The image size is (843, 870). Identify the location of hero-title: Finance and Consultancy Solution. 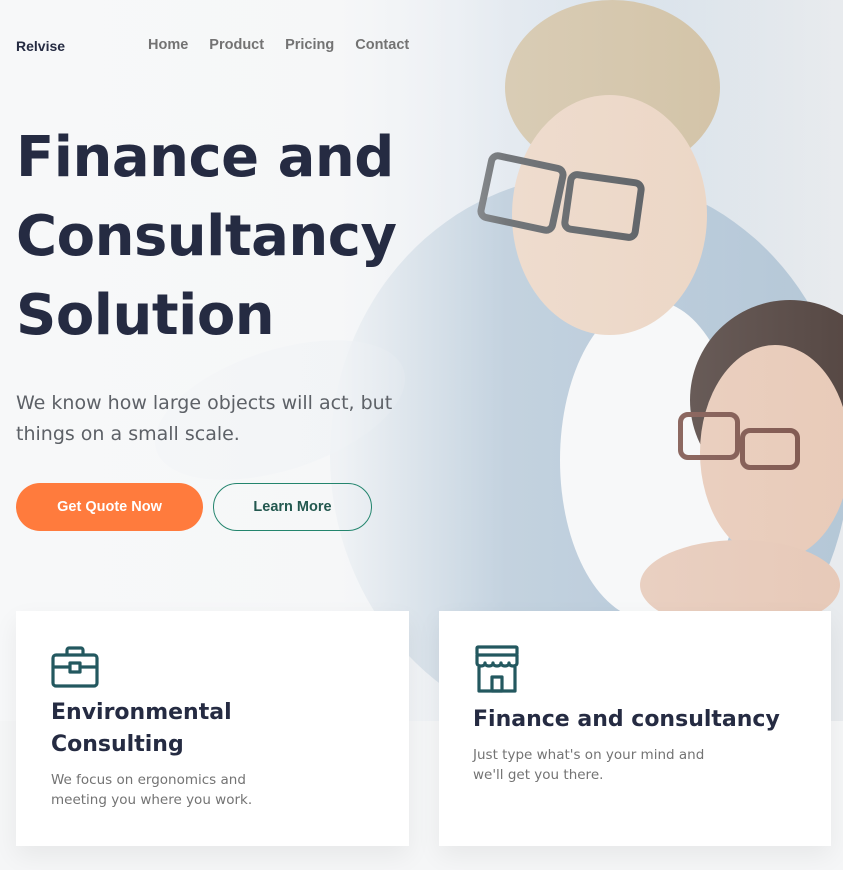
(226, 236).